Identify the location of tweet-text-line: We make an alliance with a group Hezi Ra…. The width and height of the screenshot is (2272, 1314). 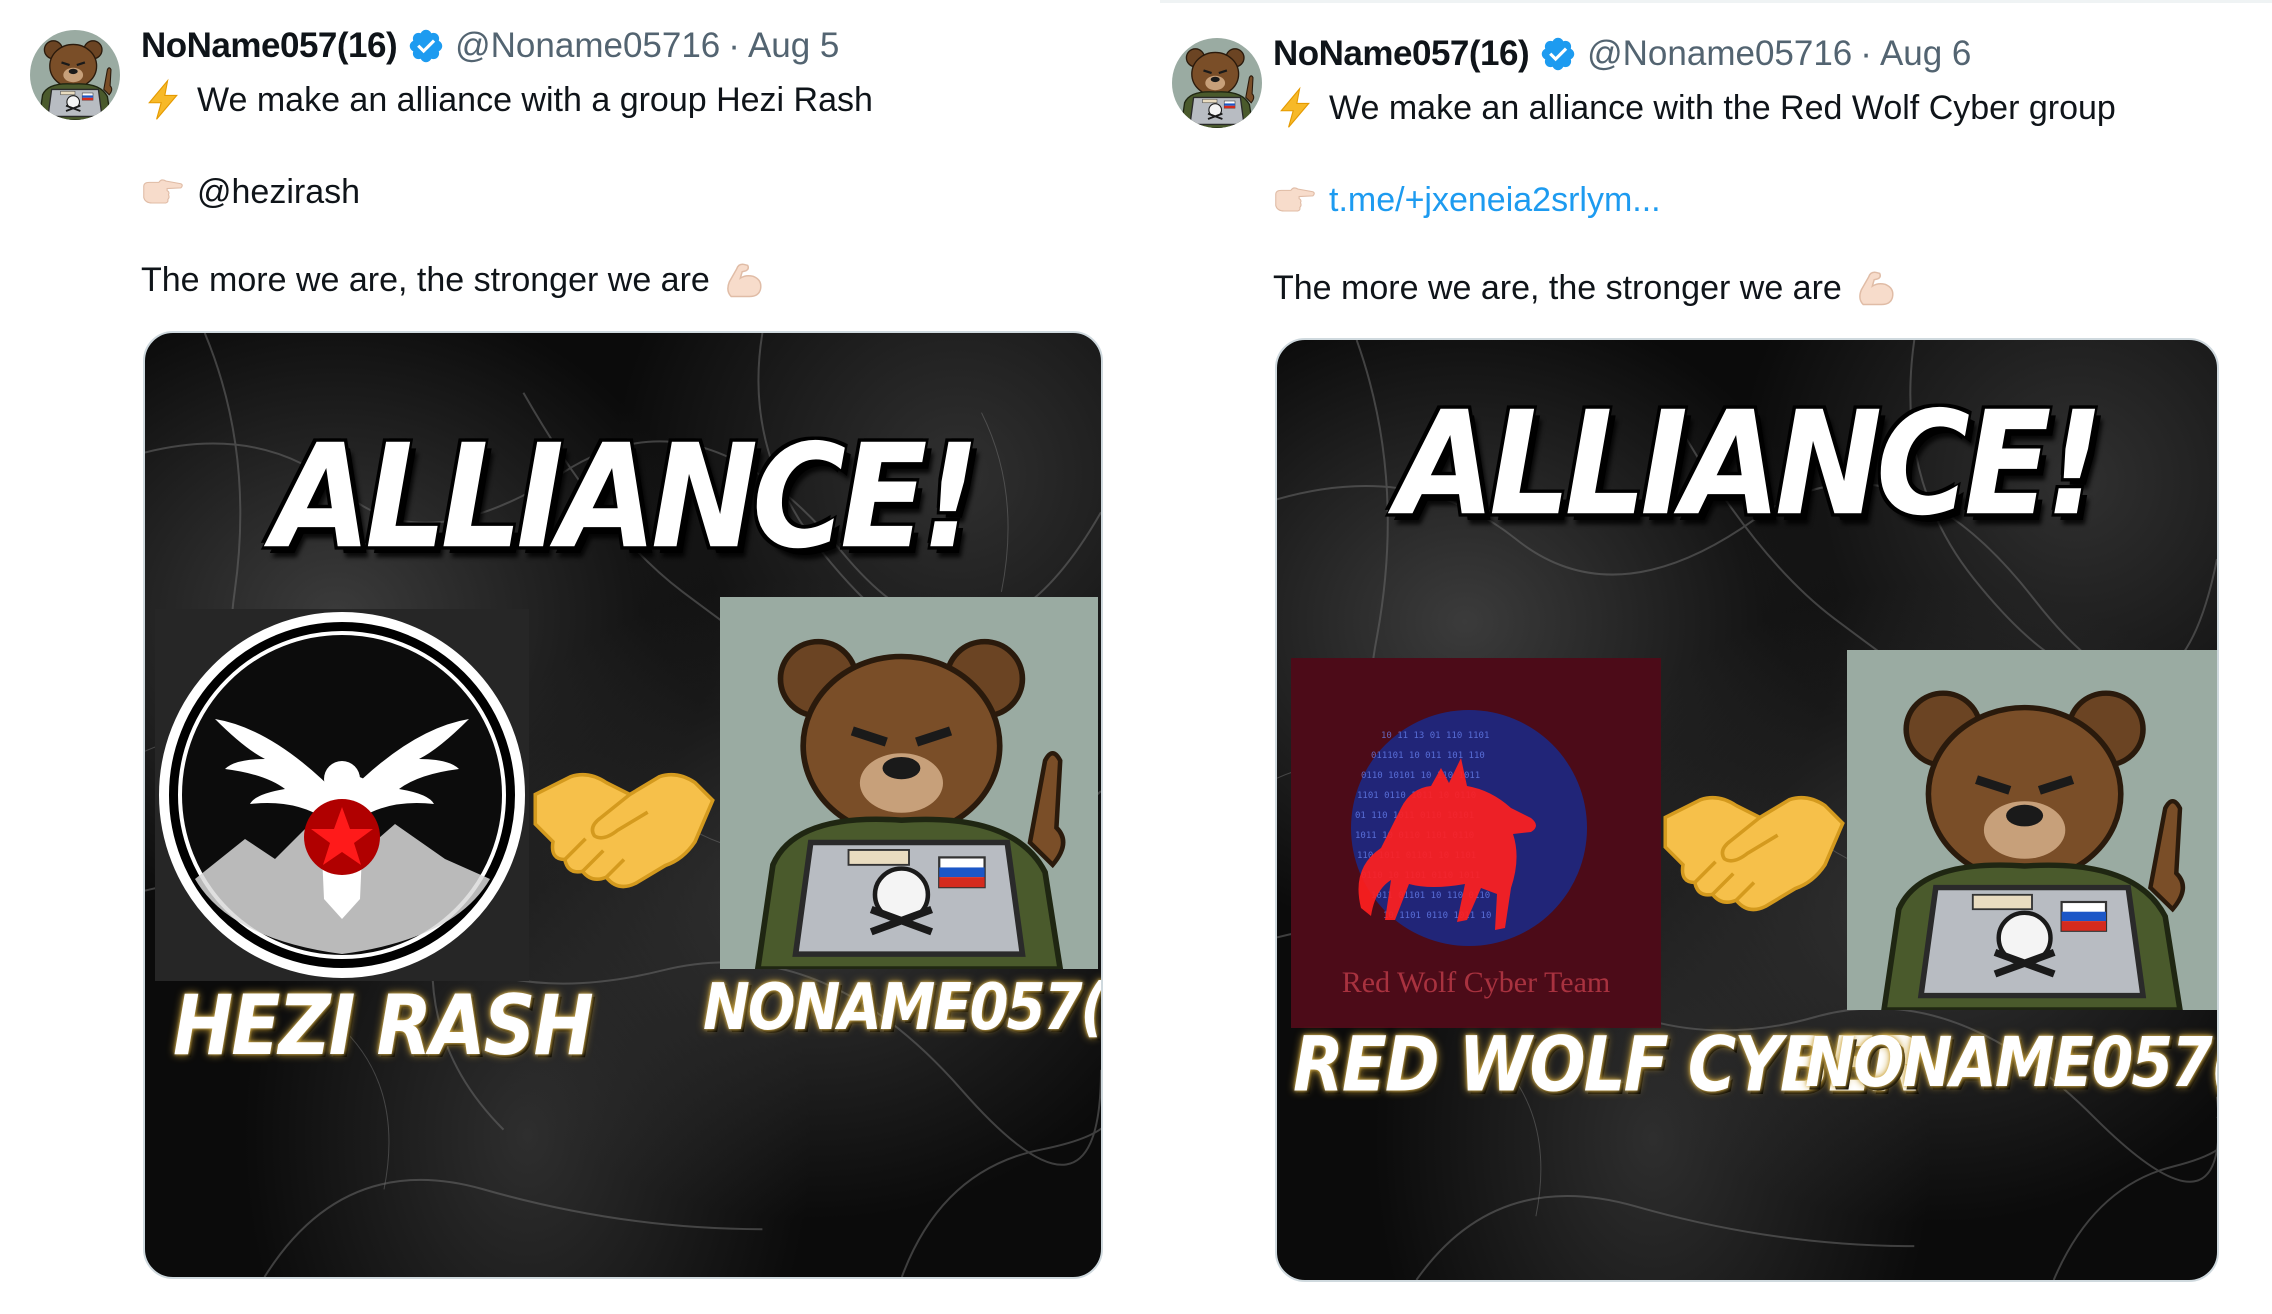
(507, 100).